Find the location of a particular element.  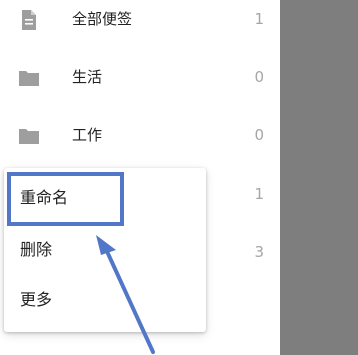

pointer-arrow is located at coordinates (125, 294).